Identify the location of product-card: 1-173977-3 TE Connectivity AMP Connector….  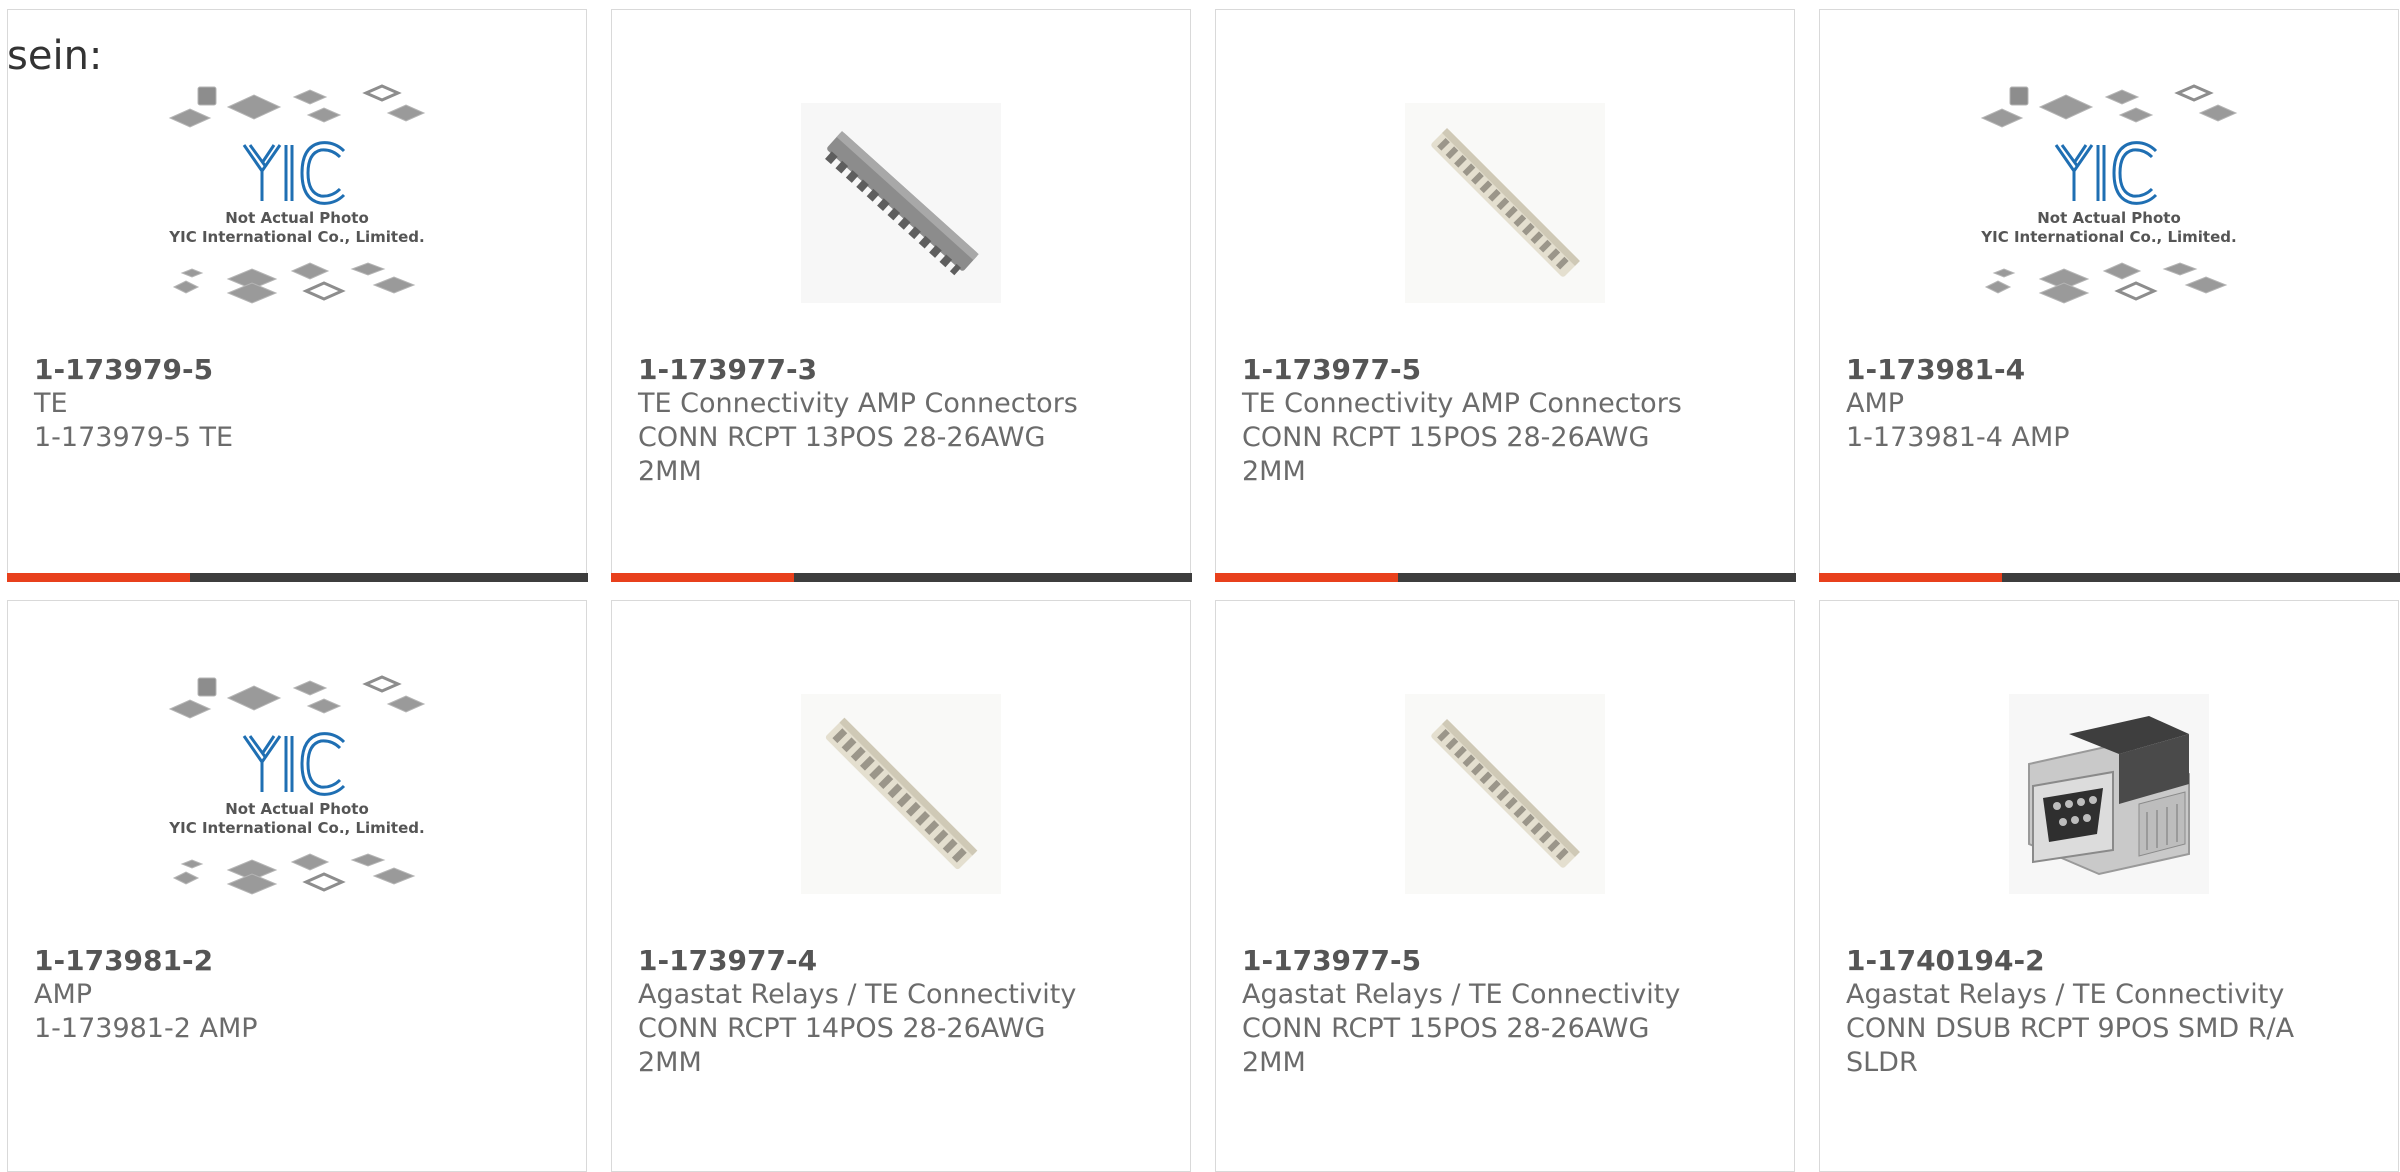
(901, 295).